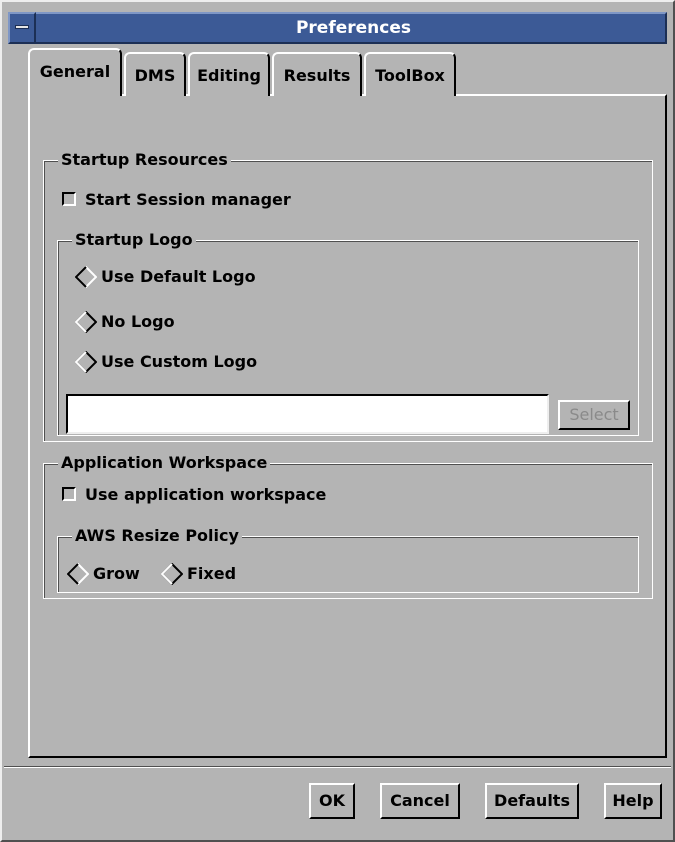 The width and height of the screenshot is (675, 842). I want to click on tab-results: Results, so click(317, 74).